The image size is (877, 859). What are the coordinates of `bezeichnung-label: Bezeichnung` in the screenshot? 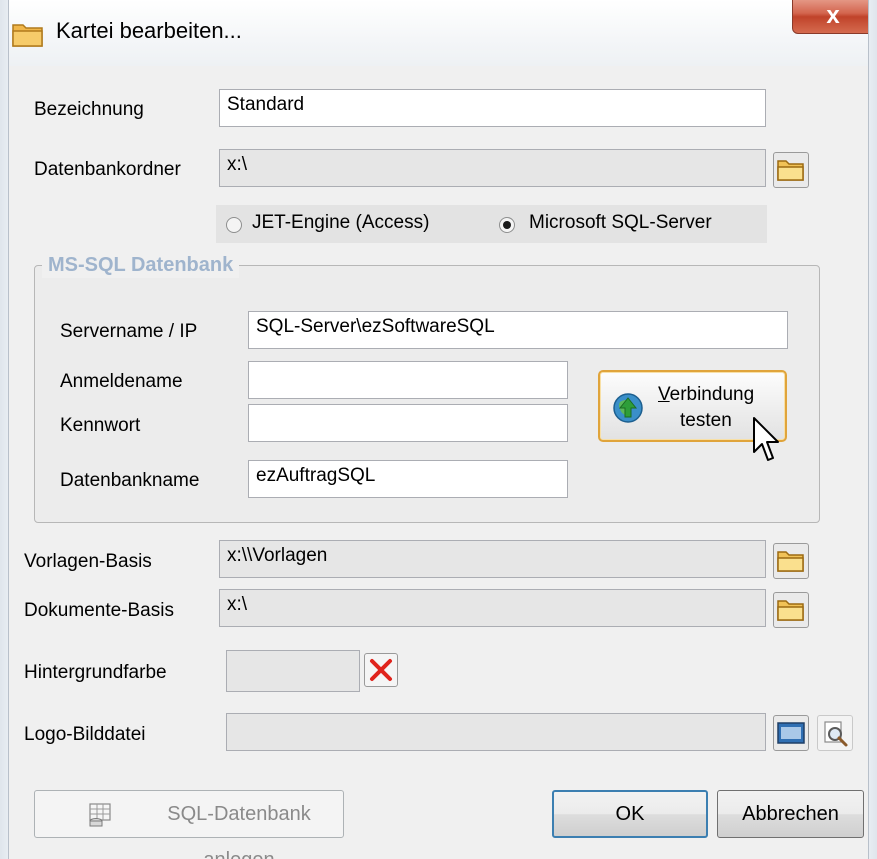 It's located at (89, 109).